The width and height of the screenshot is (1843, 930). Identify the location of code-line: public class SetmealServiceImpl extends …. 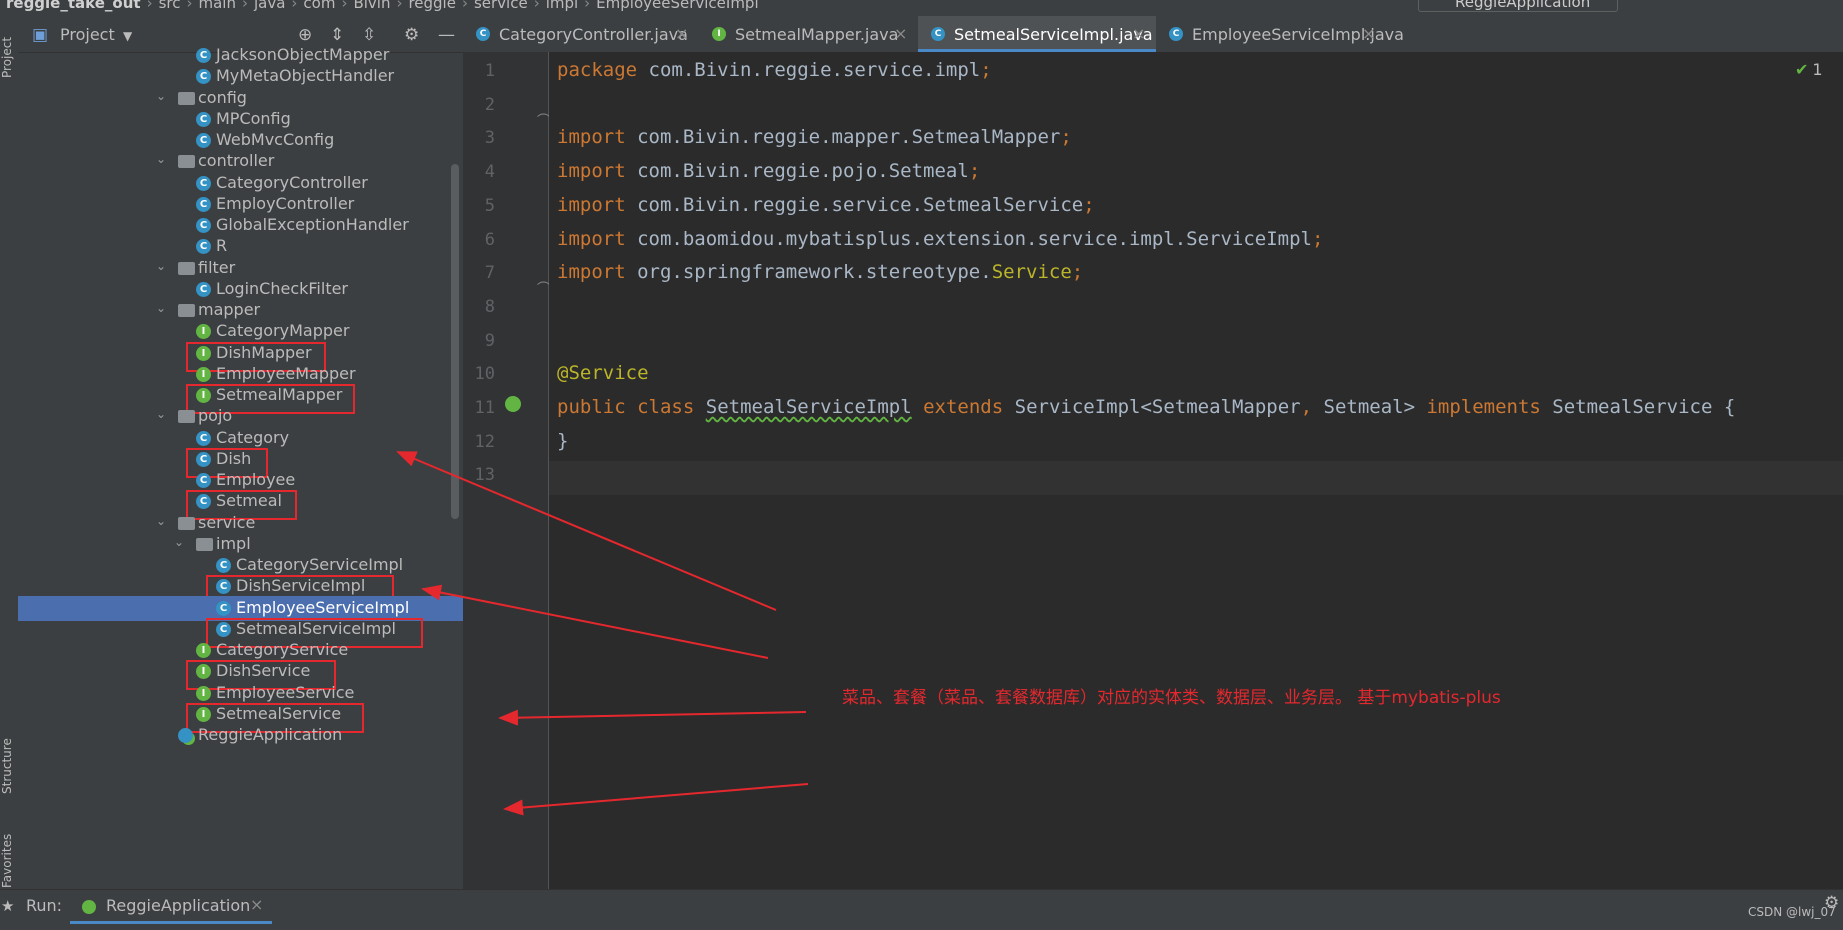
(1146, 407).